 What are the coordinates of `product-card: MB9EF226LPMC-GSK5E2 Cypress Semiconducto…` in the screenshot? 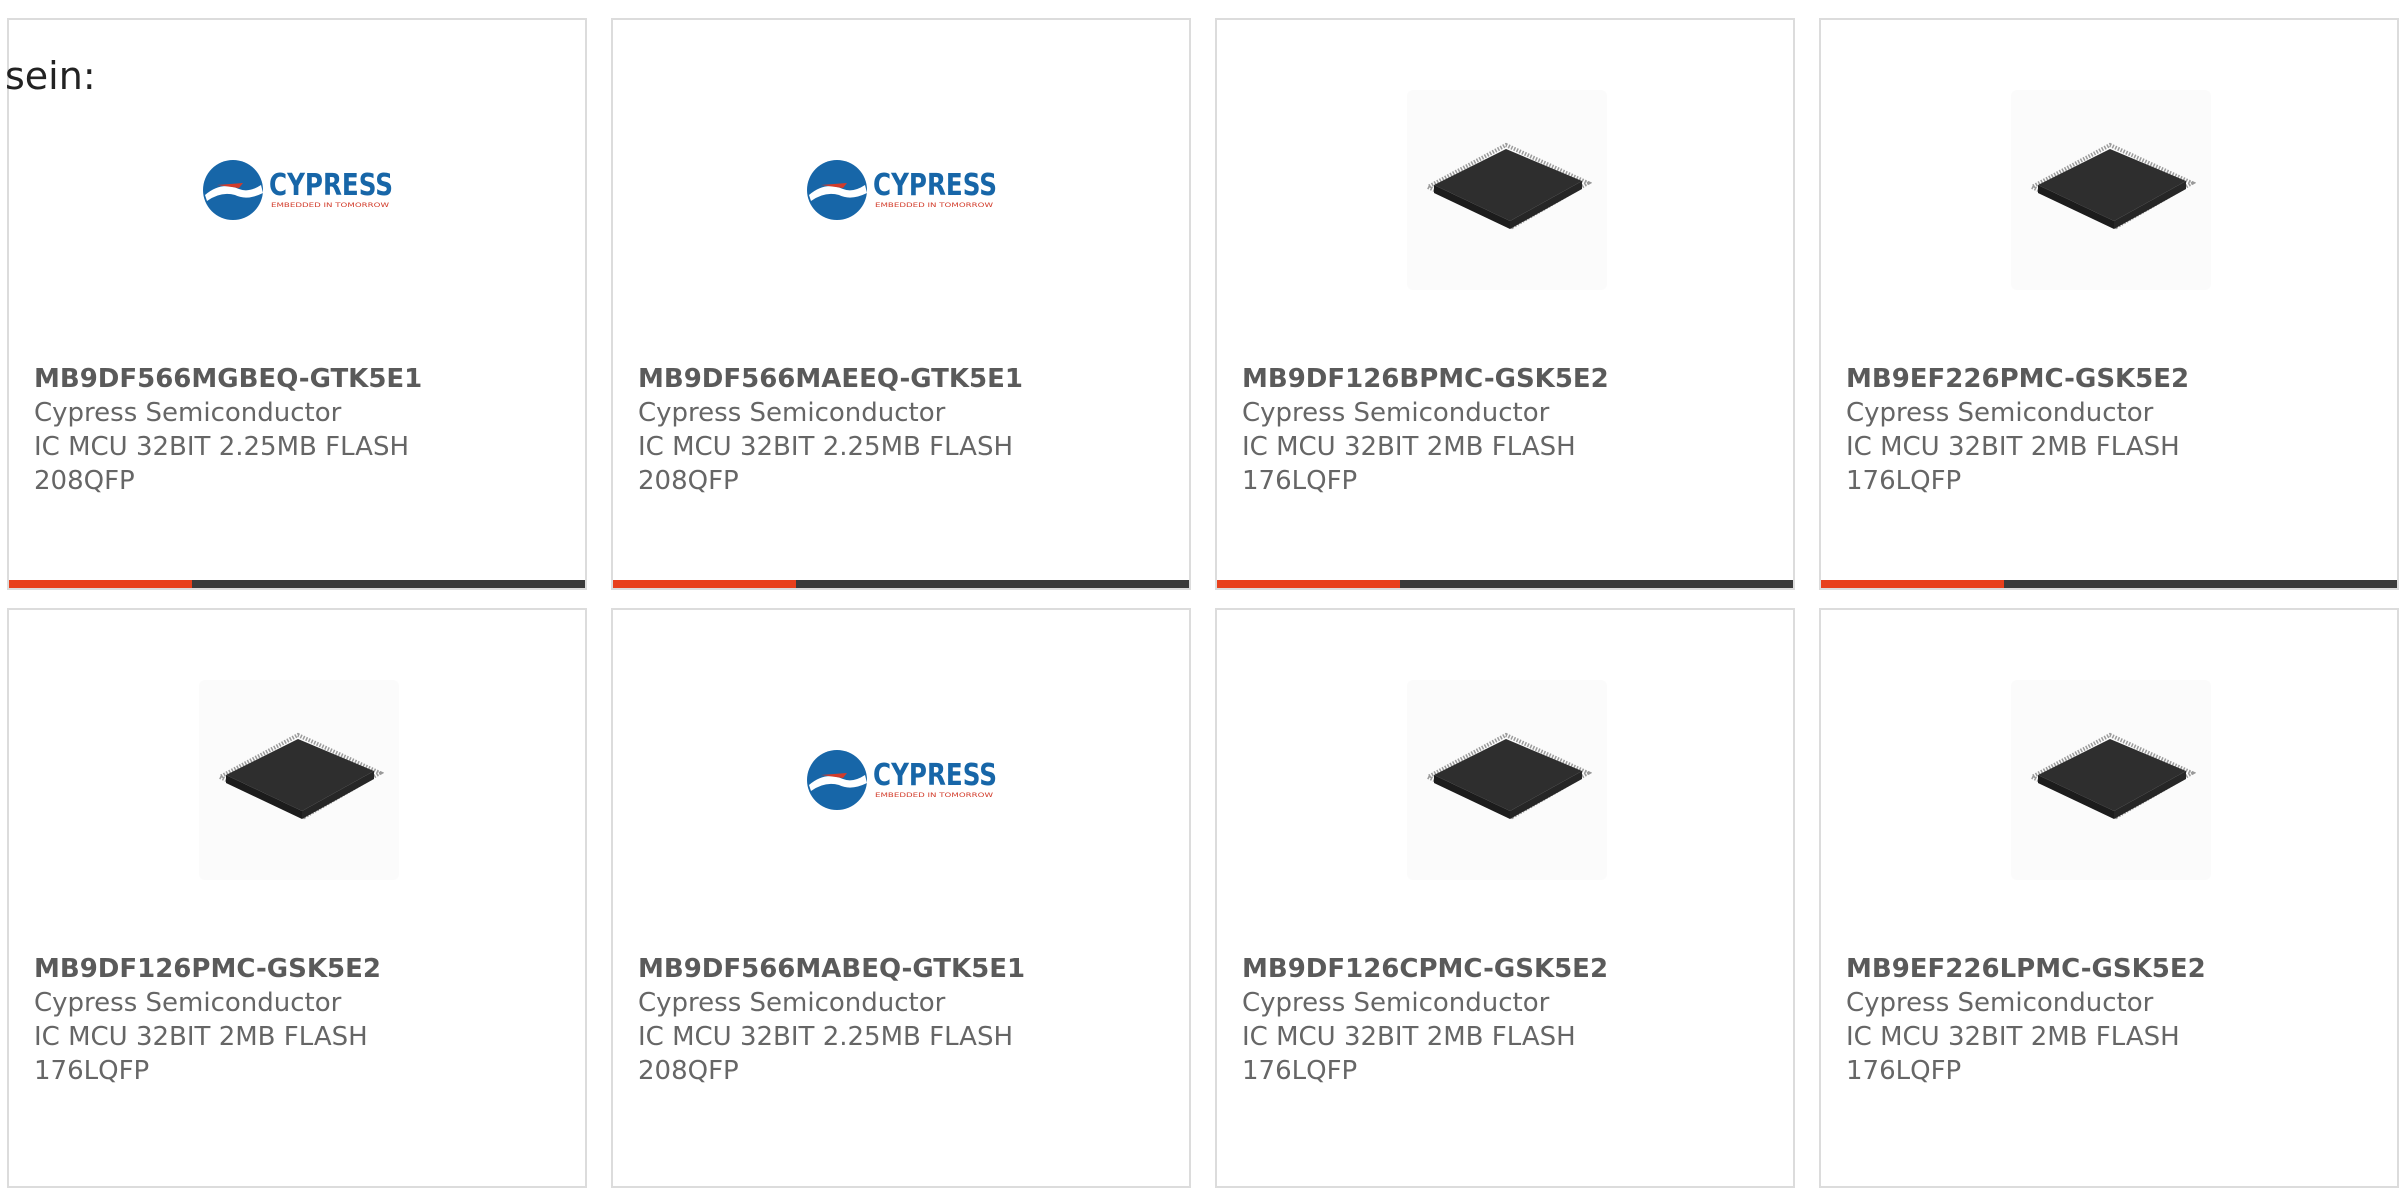 It's located at (2109, 898).